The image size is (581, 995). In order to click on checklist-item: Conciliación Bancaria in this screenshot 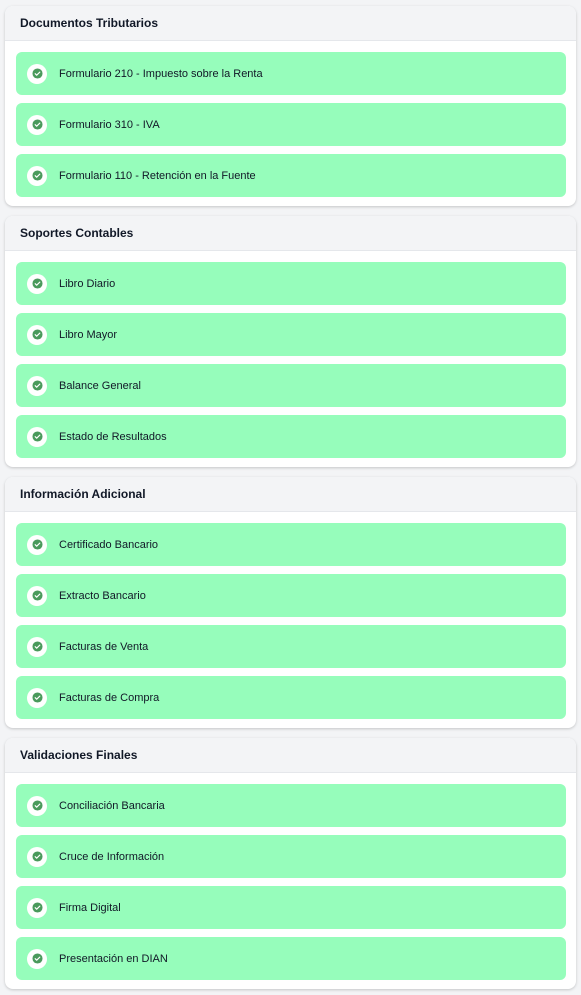, I will do `click(291, 805)`.